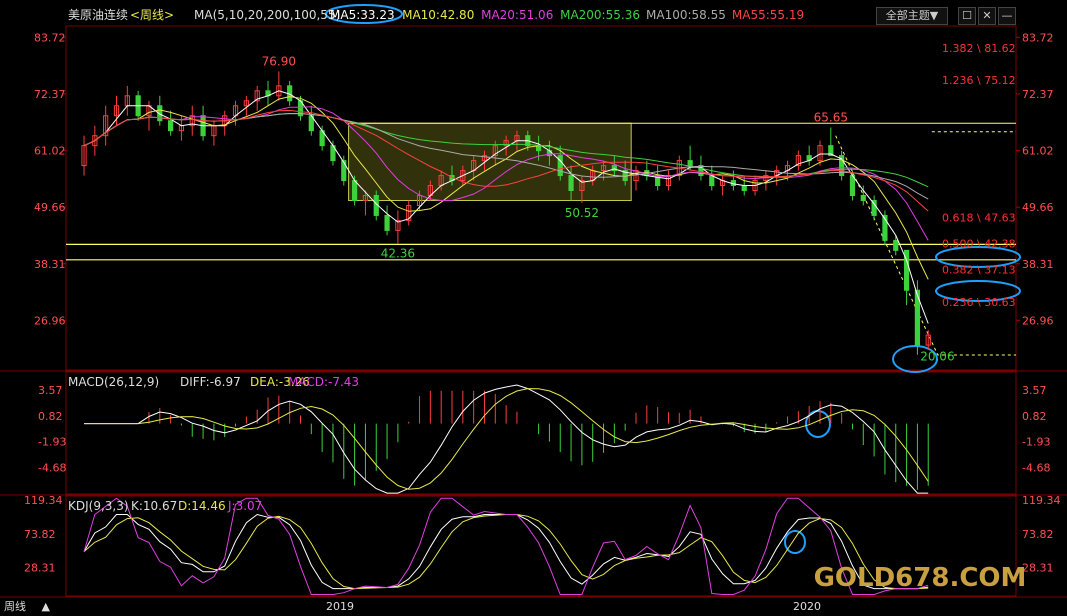 This screenshot has height=616, width=1067. I want to click on kdj-k: K:10.67, so click(154, 506).